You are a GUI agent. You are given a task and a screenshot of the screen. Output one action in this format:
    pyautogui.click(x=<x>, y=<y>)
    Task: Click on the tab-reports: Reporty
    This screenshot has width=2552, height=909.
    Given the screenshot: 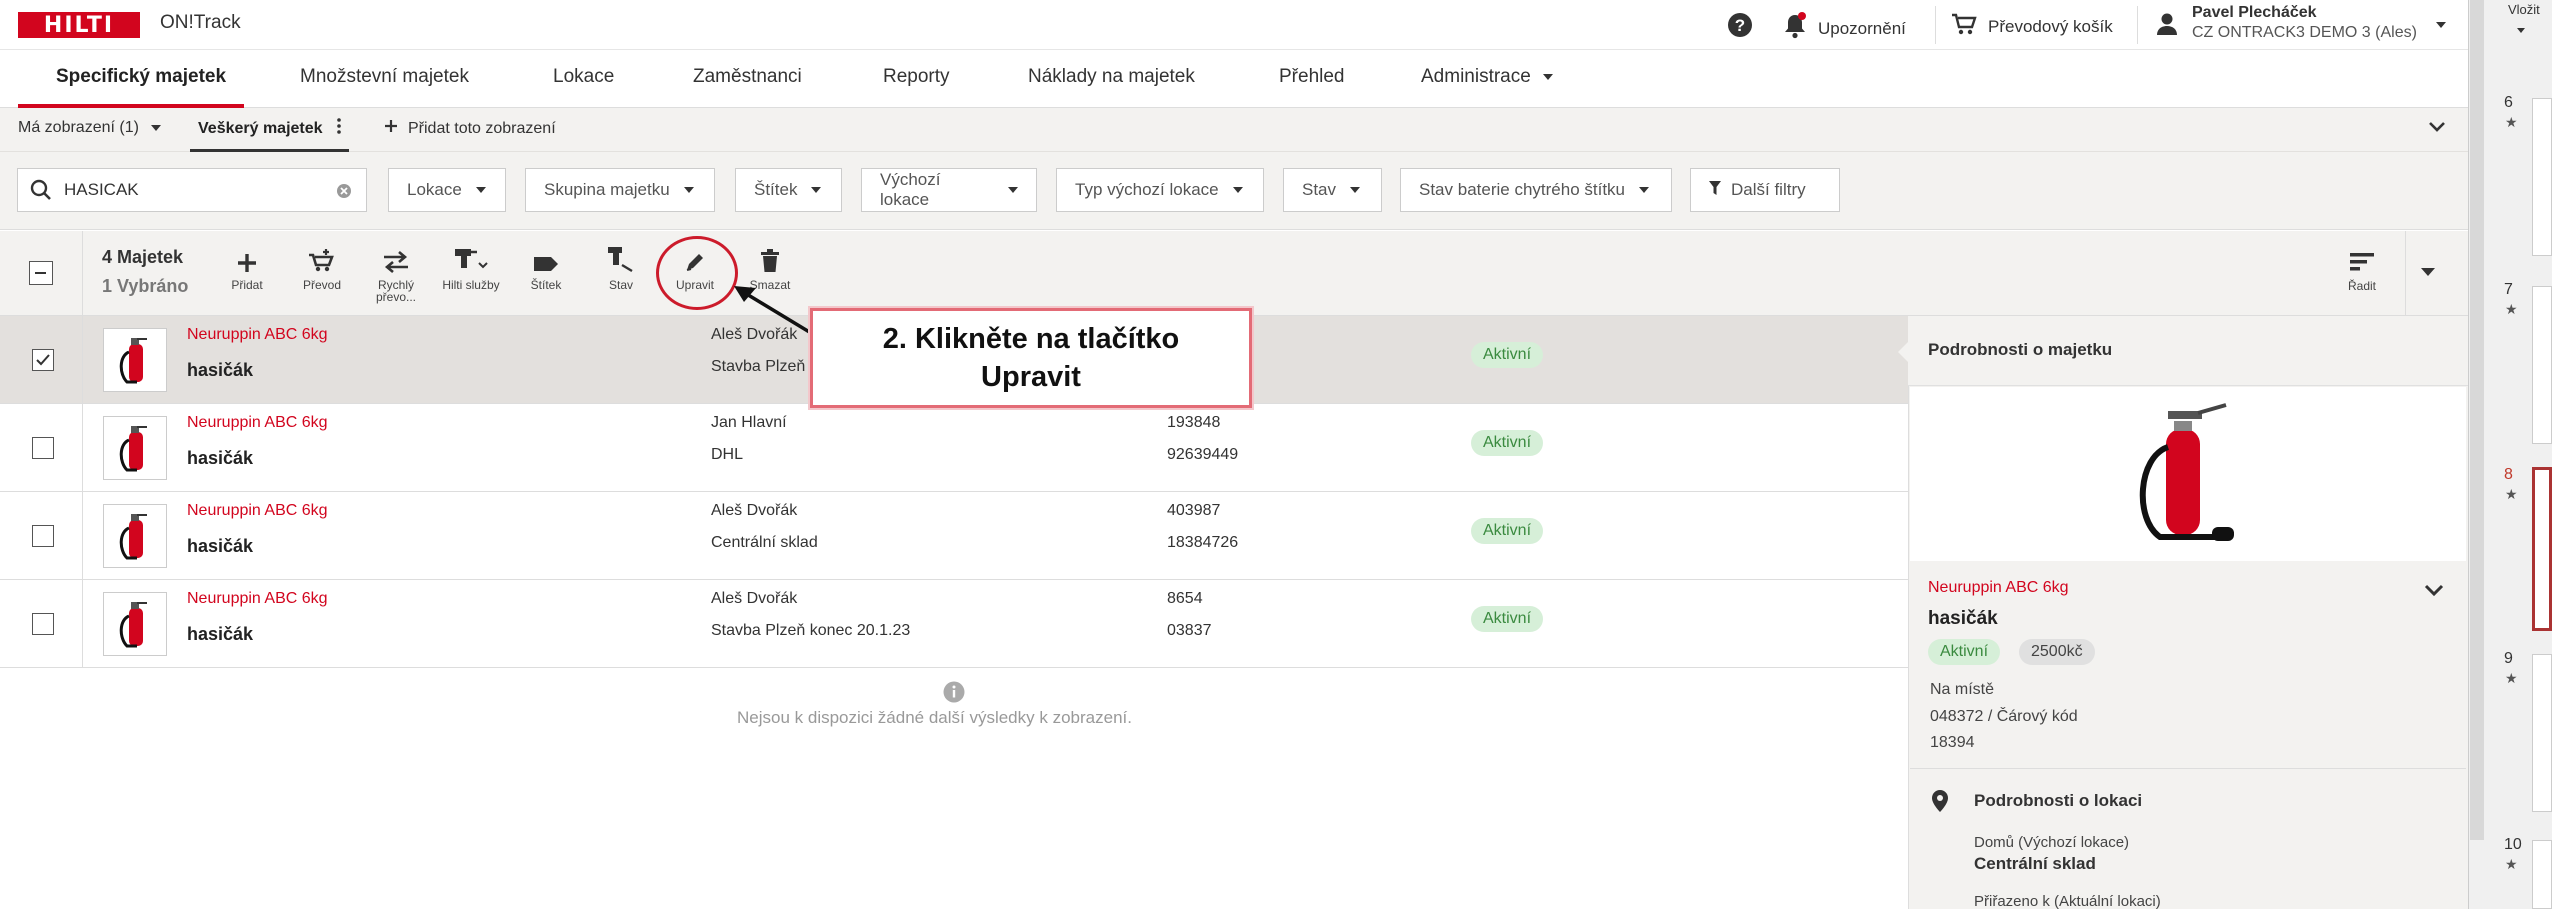 What is the action you would take?
    pyautogui.click(x=916, y=77)
    